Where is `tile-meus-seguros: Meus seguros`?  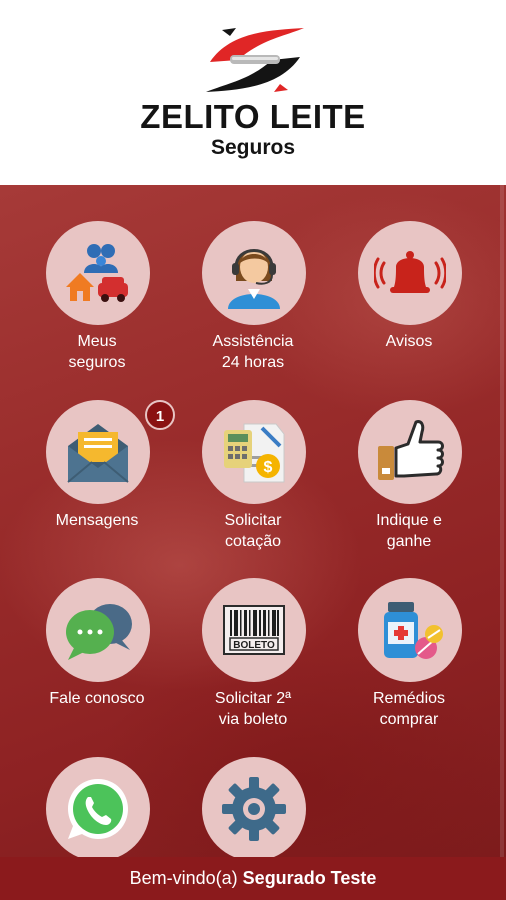
tile-meus-seguros: Meus seguros is located at coordinates (97, 306).